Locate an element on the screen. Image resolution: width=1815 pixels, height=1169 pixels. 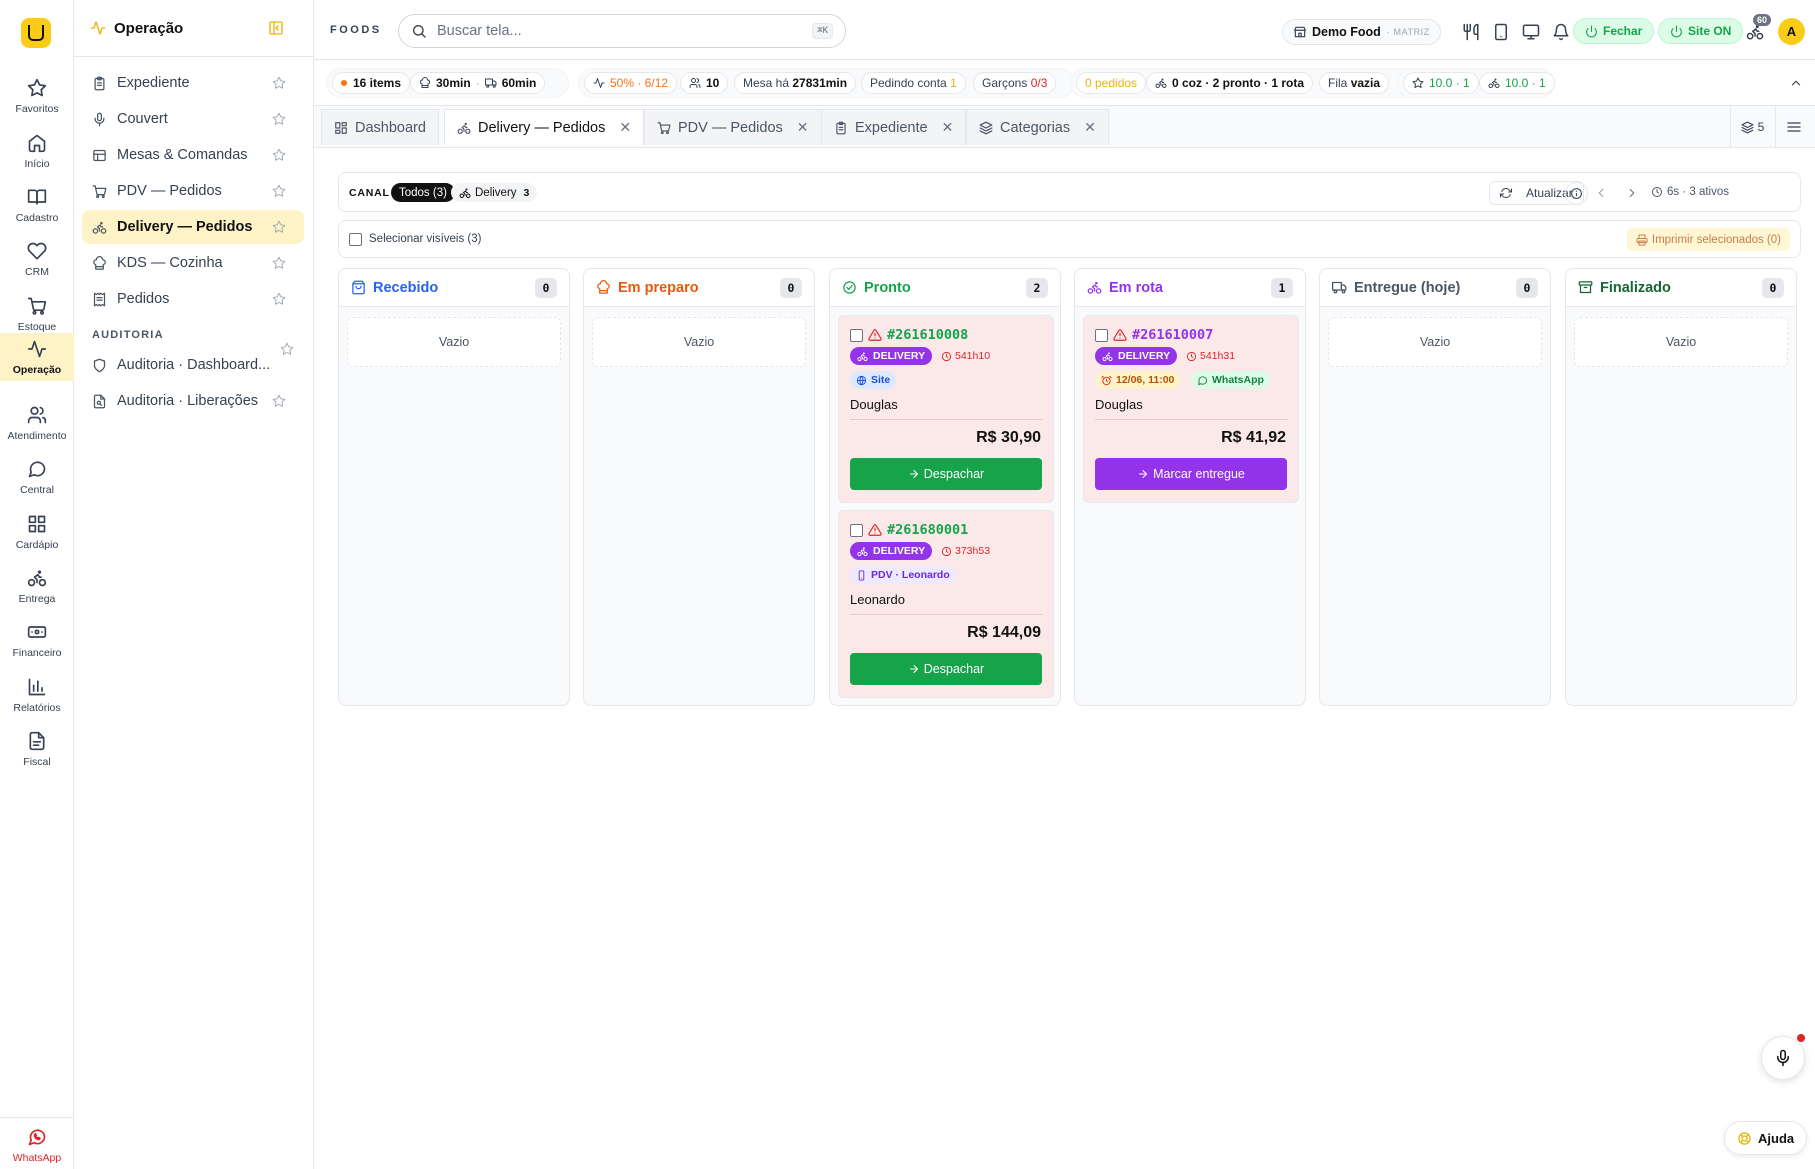
kitchen-chip: 0 coz · 2 pronto · 1 rota is located at coordinates (1230, 83).